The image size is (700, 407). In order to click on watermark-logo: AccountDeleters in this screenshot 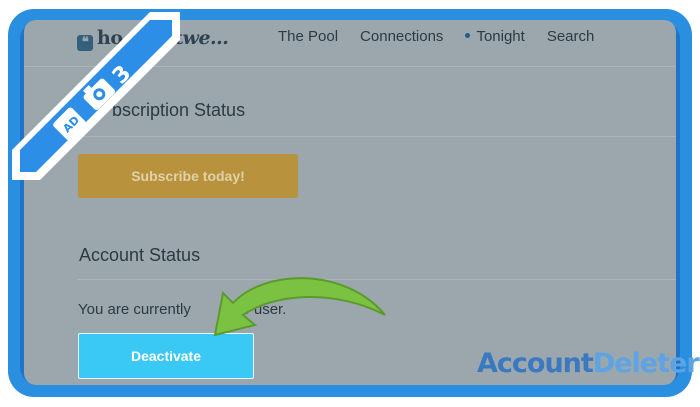, I will do `click(588, 363)`.